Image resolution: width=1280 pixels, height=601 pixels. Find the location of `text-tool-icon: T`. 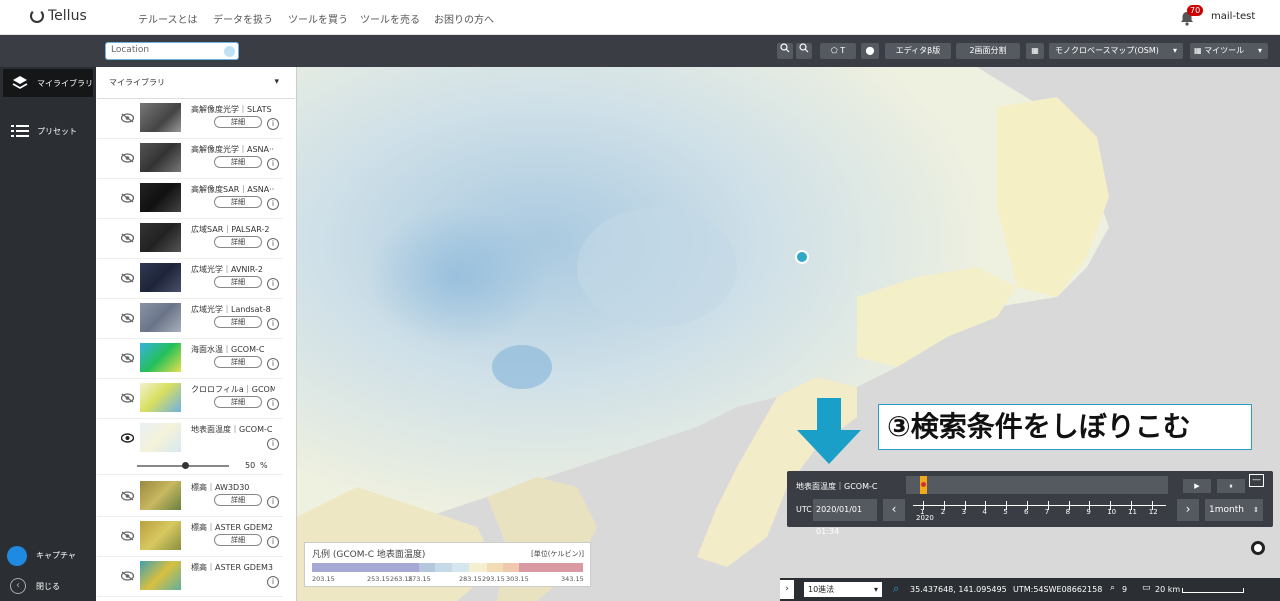

text-tool-icon: T is located at coordinates (842, 50).